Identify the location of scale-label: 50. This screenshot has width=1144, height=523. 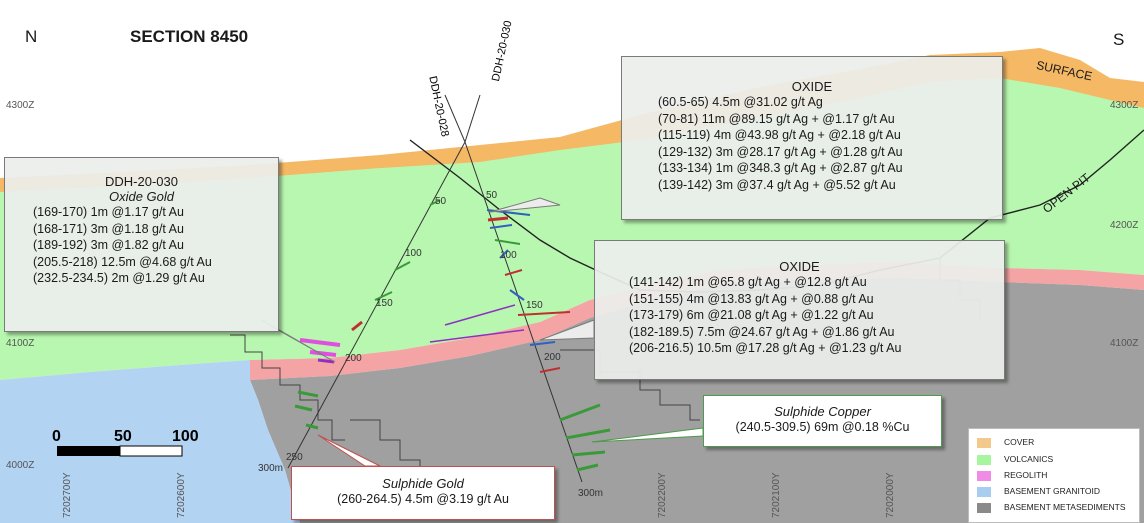
(123, 436).